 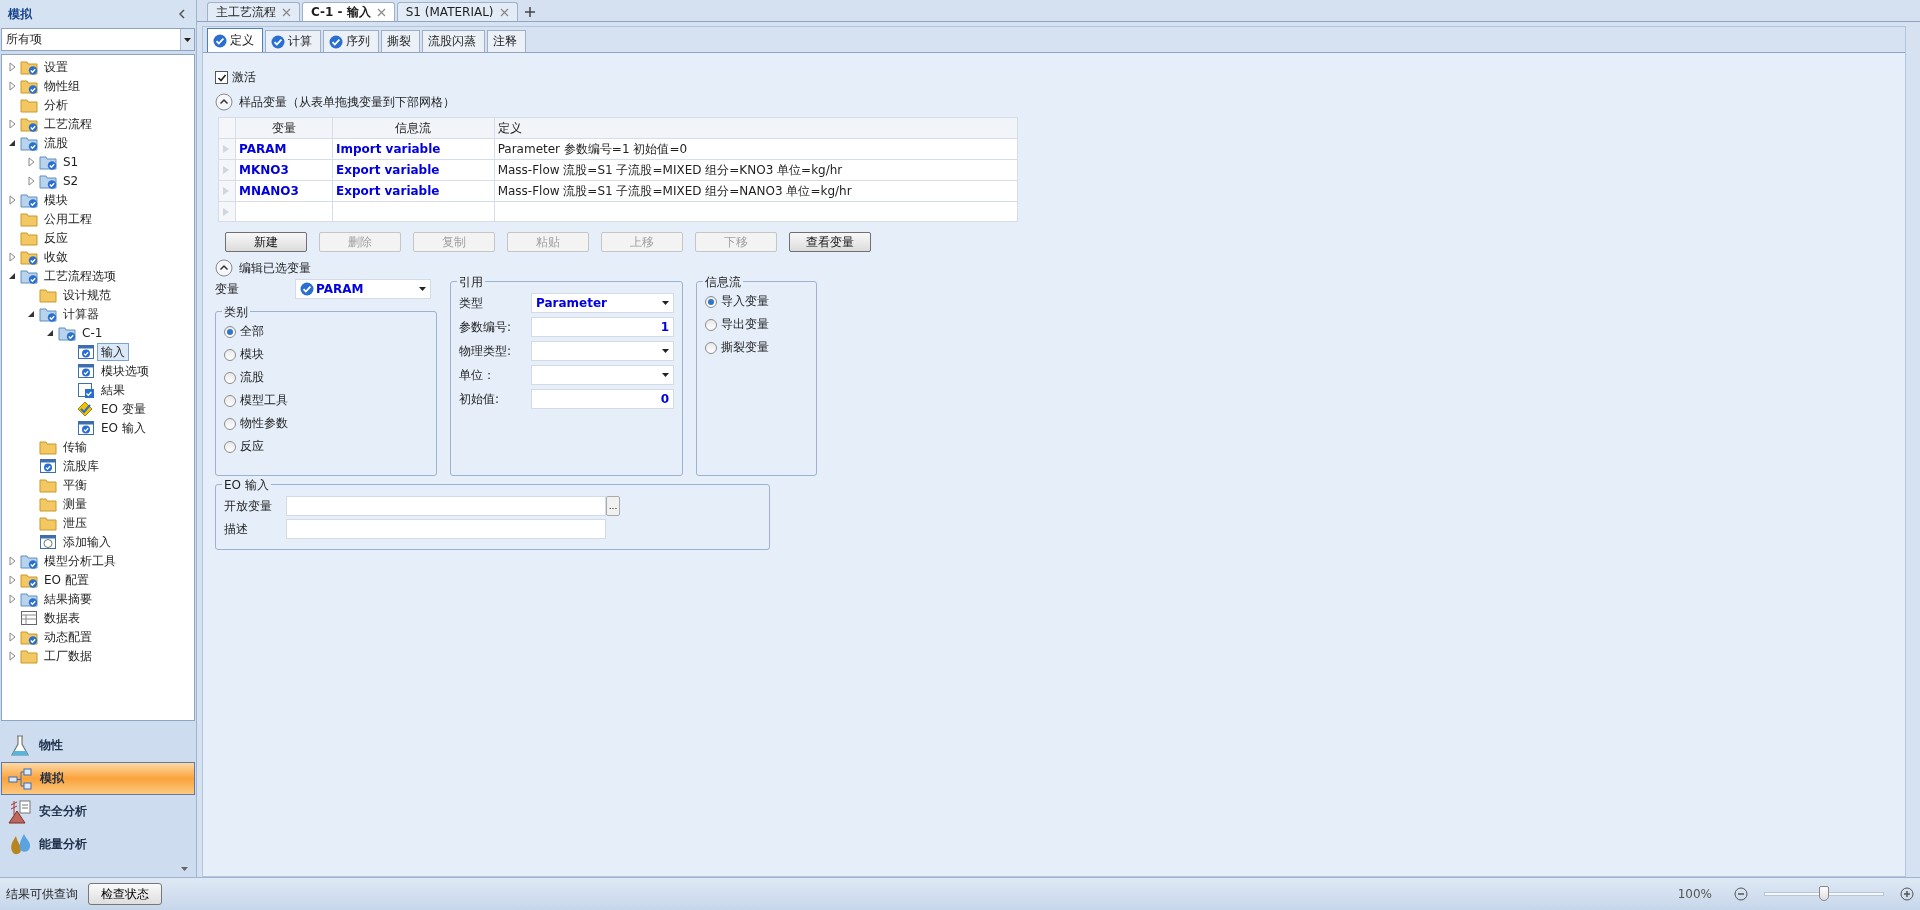 I want to click on document-tab: C-1 - 输入, so click(x=348, y=11).